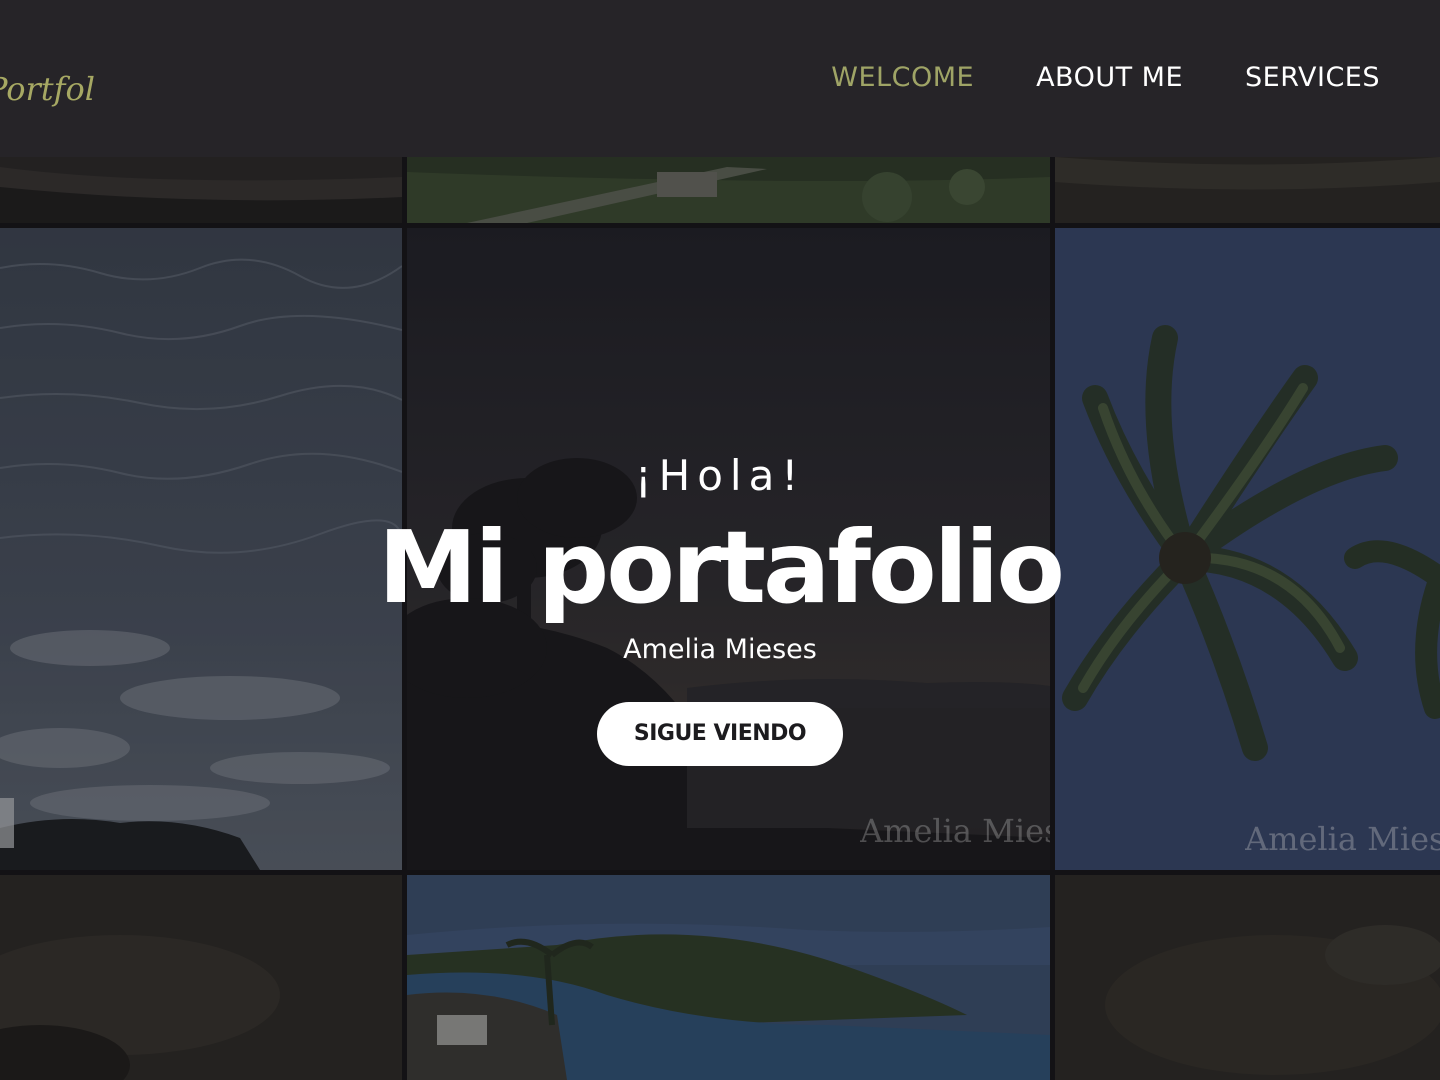 This screenshot has height=1080, width=1440. What do you see at coordinates (720, 78) in the screenshot?
I see `site-header: Portfolio WELCOME ABOUT ME SERVICES` at bounding box center [720, 78].